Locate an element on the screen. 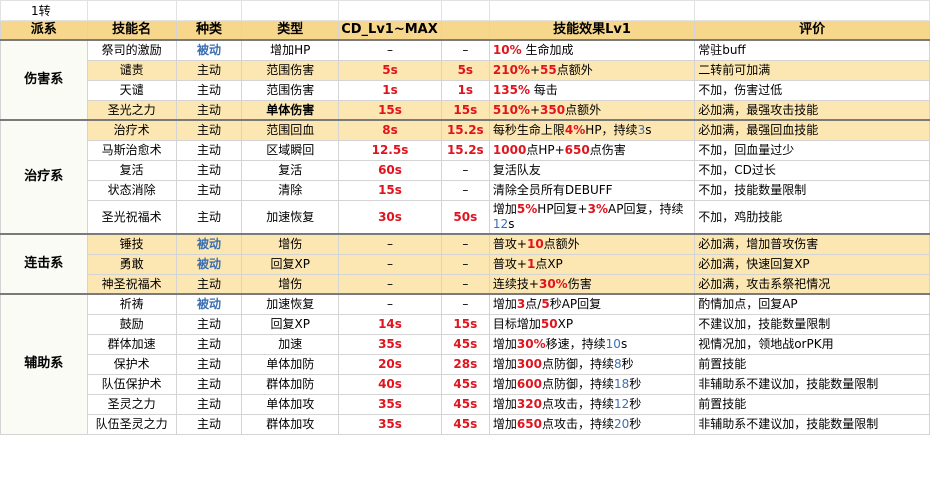 The height and width of the screenshot is (485, 930). skill-comment-cell: 二转前可加满 is located at coordinates (812, 70).